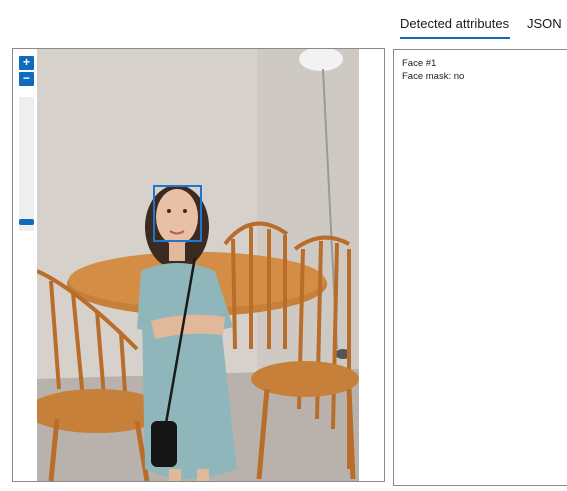  What do you see at coordinates (26, 63) in the screenshot?
I see `zoom-in-button: +` at bounding box center [26, 63].